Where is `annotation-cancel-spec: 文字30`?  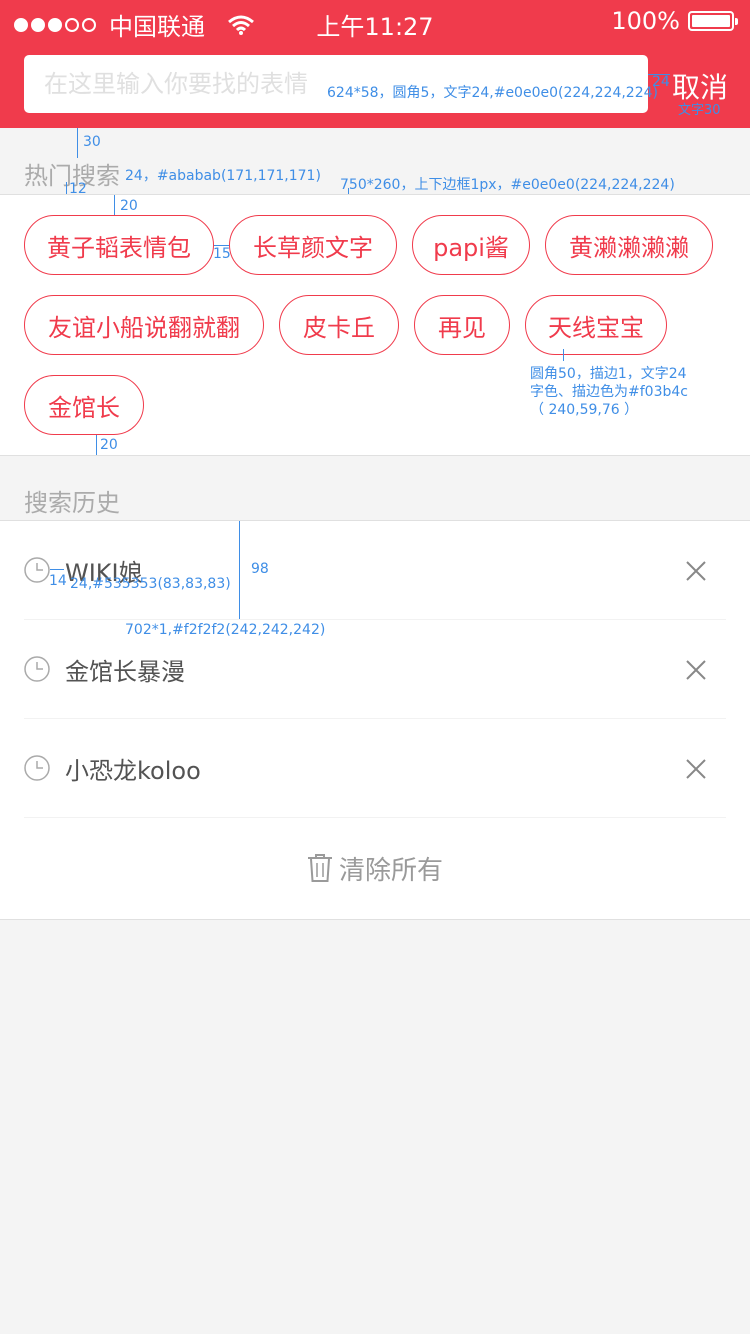
annotation-cancel-spec: 文字30 is located at coordinates (699, 110).